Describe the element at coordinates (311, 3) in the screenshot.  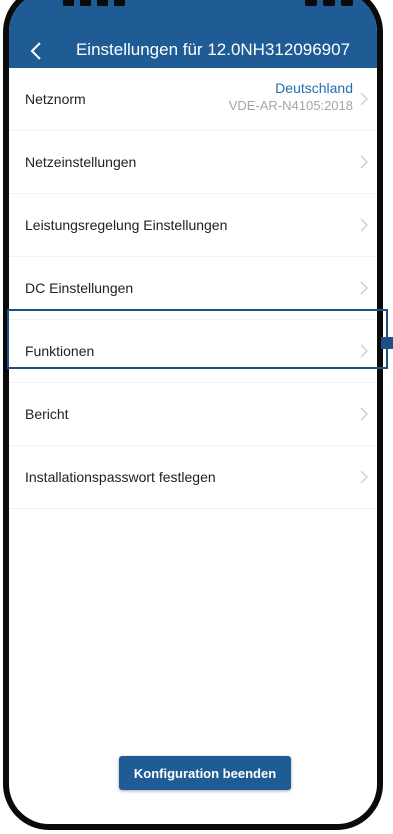
I see `wifi-icon` at that location.